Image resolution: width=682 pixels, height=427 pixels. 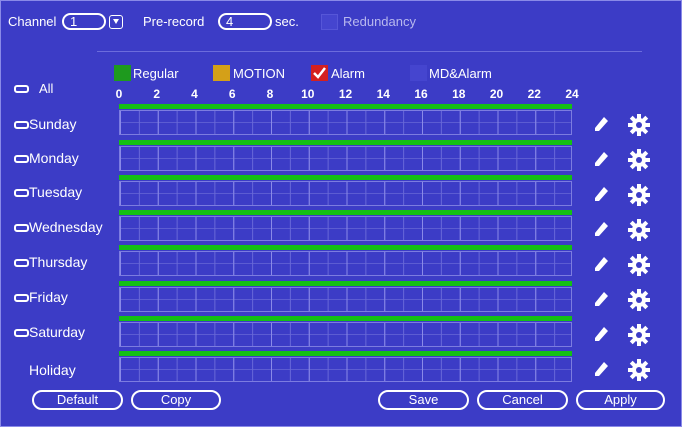 I want to click on schedule-grid-saturday, so click(x=345, y=334).